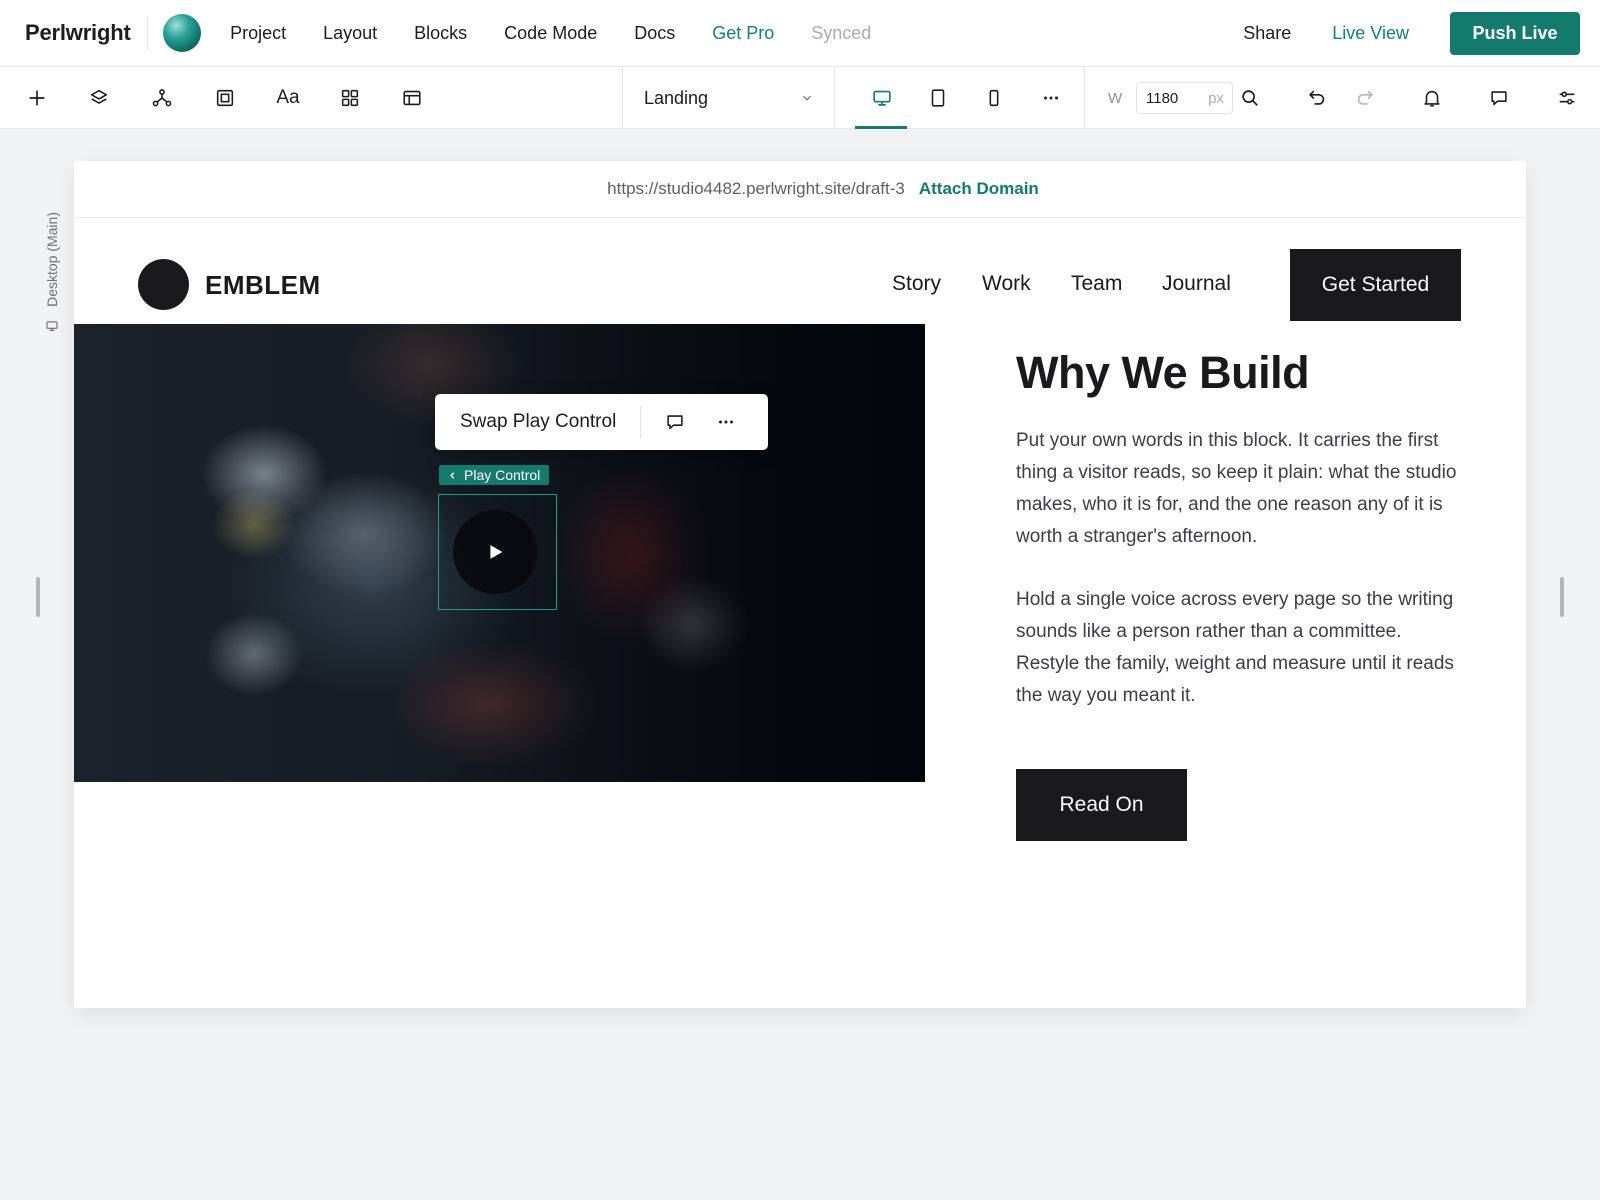 This screenshot has height=1200, width=1600. What do you see at coordinates (1375, 285) in the screenshot?
I see `get-started-button: Get Started` at bounding box center [1375, 285].